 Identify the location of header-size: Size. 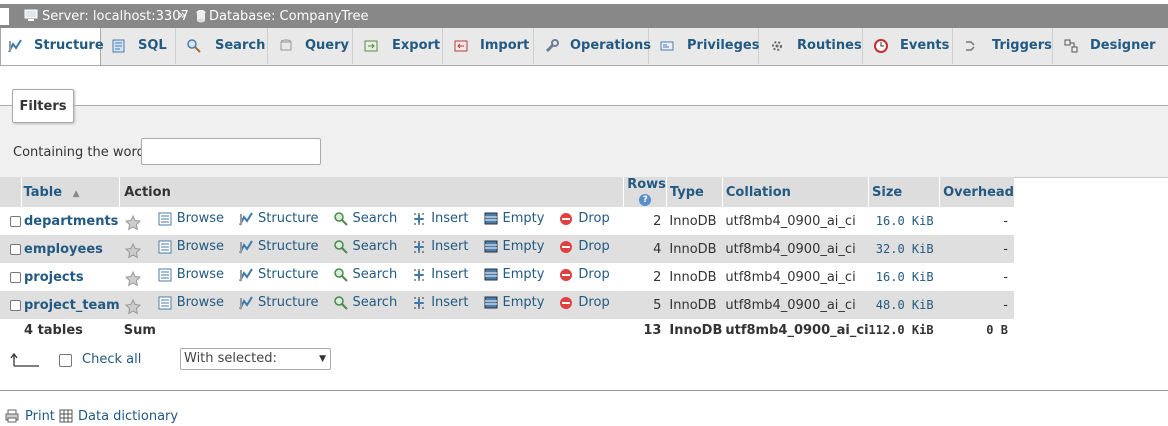
(904, 192).